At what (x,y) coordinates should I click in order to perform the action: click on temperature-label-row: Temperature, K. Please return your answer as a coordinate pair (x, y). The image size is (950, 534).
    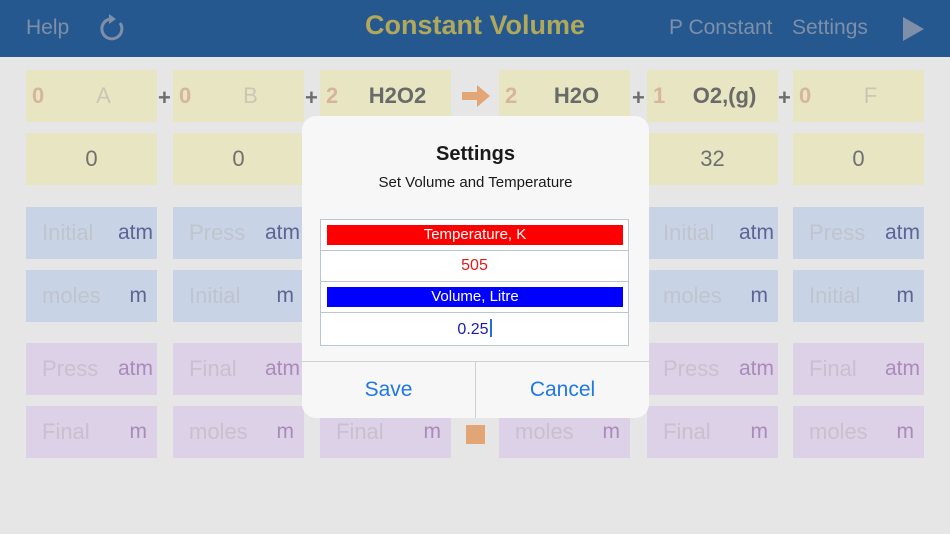
    Looking at the image, I should click on (474, 235).